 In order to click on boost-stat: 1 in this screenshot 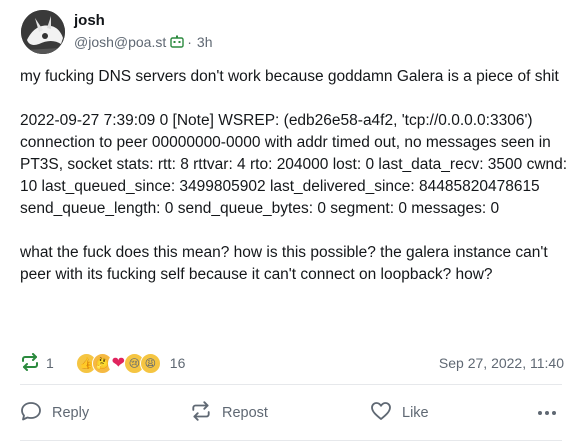, I will do `click(37, 363)`.